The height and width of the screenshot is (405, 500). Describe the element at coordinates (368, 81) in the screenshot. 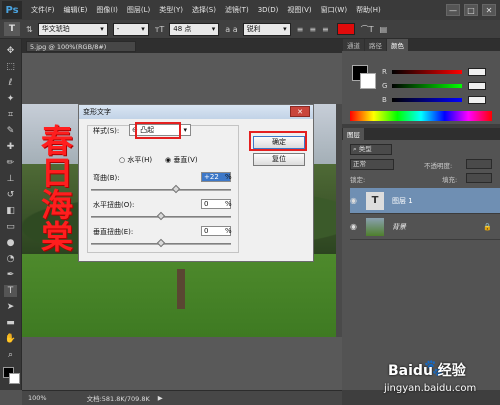

I see `panel-background-swatch` at that location.